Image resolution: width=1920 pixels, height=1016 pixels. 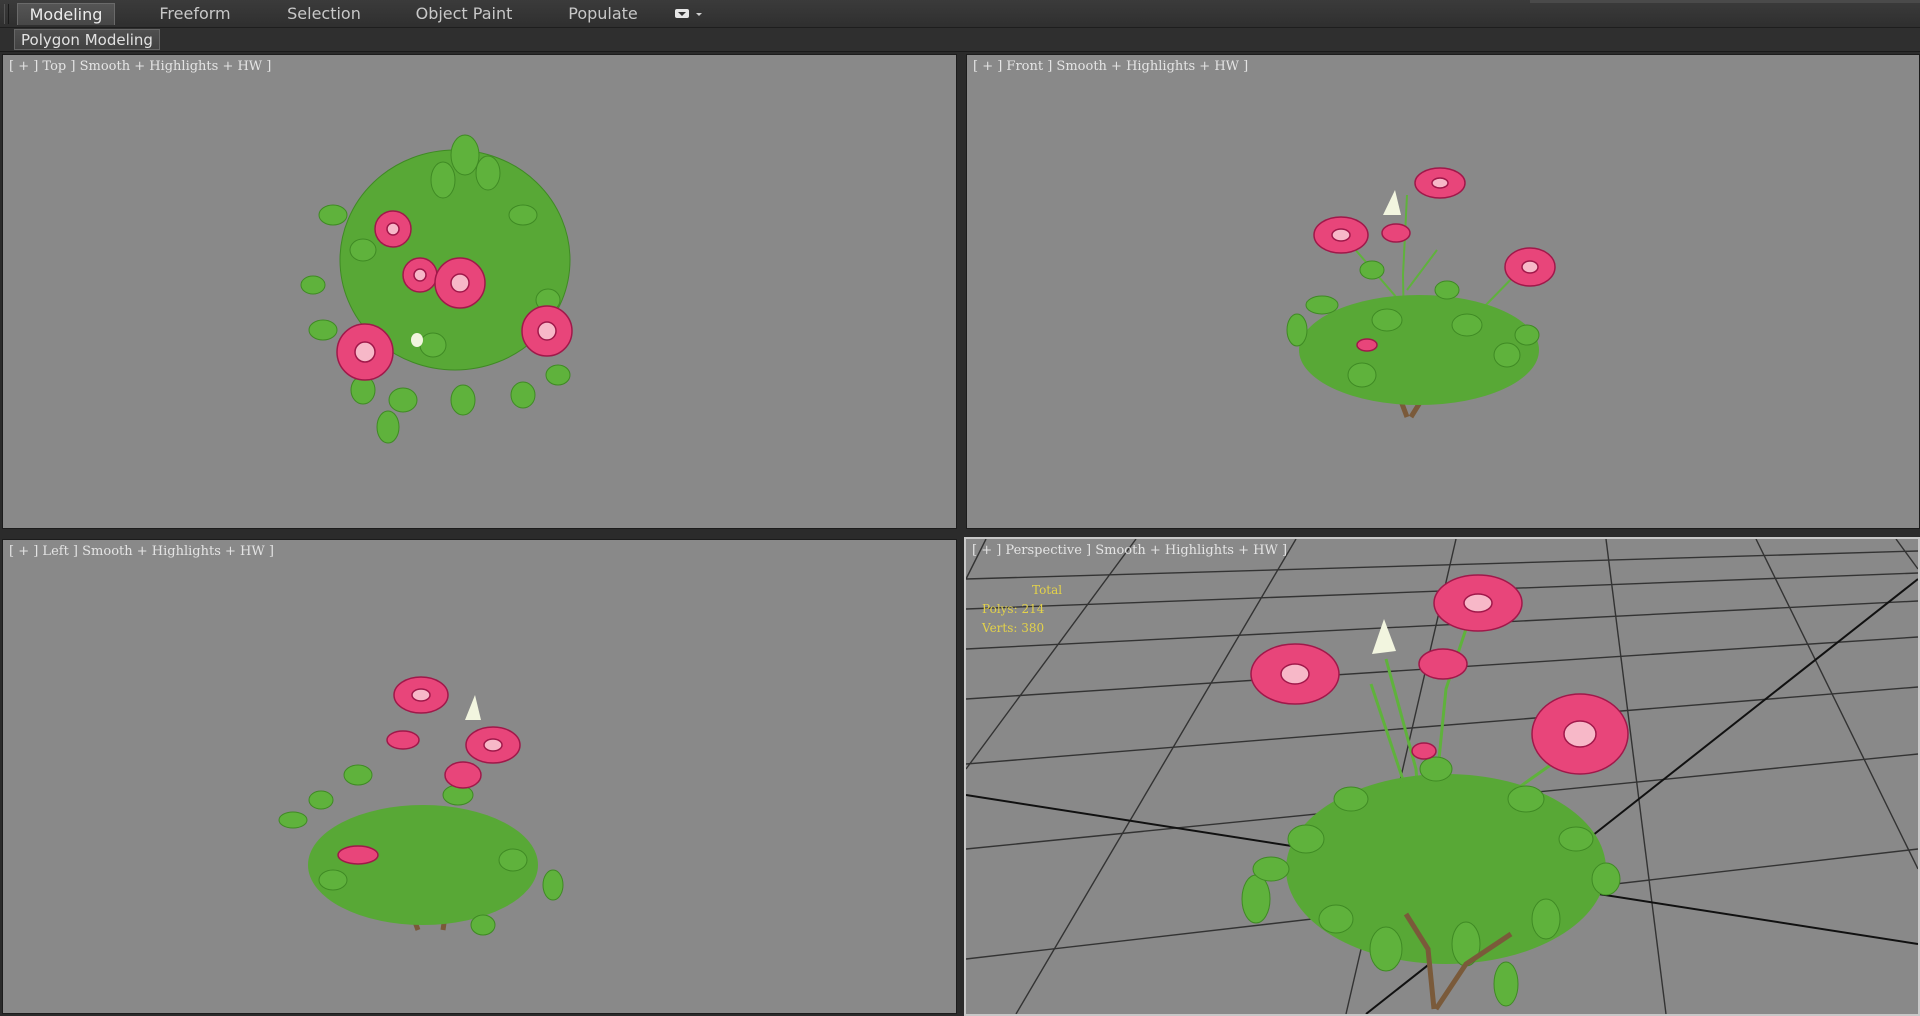 I want to click on ribbon-right-bar, so click(x=1725, y=1).